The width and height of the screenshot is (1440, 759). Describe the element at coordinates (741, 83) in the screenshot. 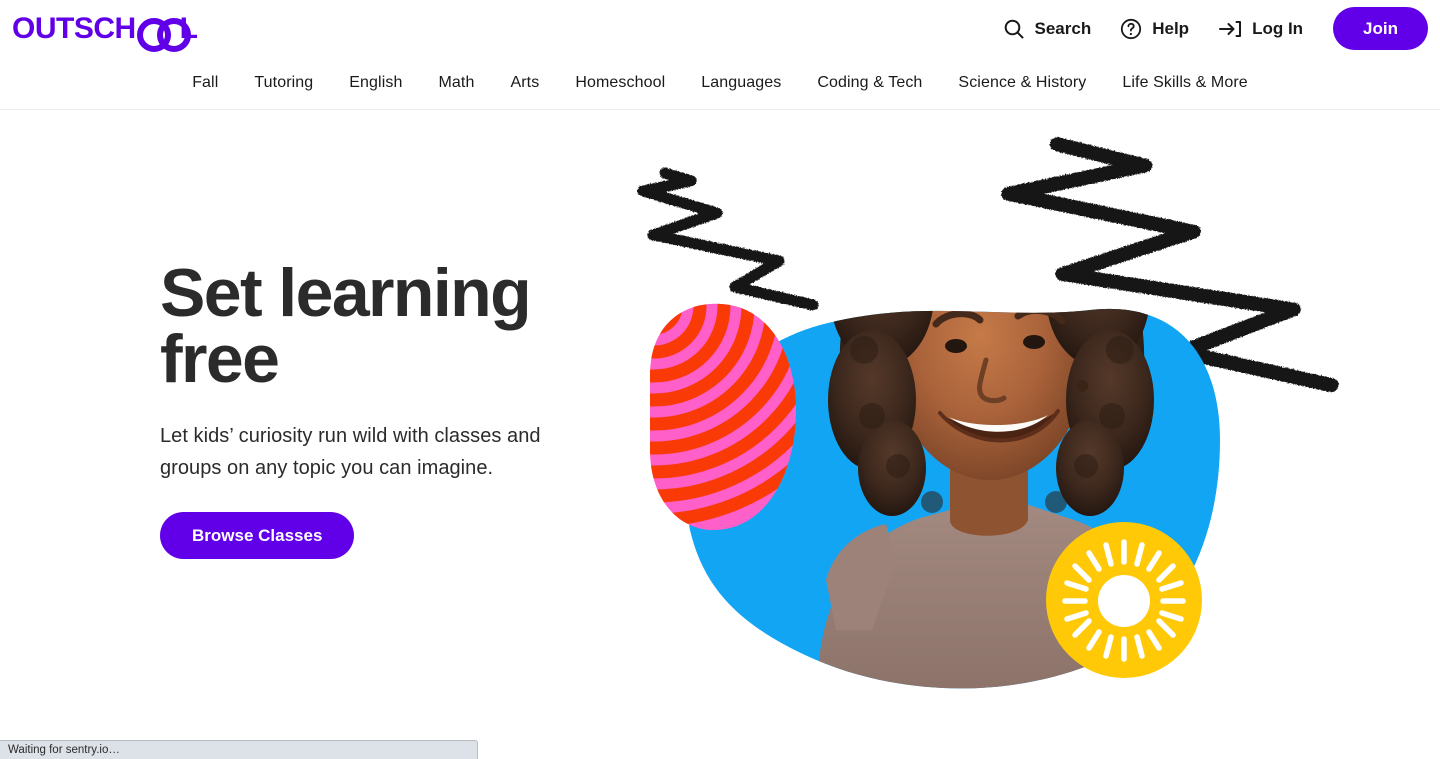

I see `nav-item-languages: Languages` at that location.